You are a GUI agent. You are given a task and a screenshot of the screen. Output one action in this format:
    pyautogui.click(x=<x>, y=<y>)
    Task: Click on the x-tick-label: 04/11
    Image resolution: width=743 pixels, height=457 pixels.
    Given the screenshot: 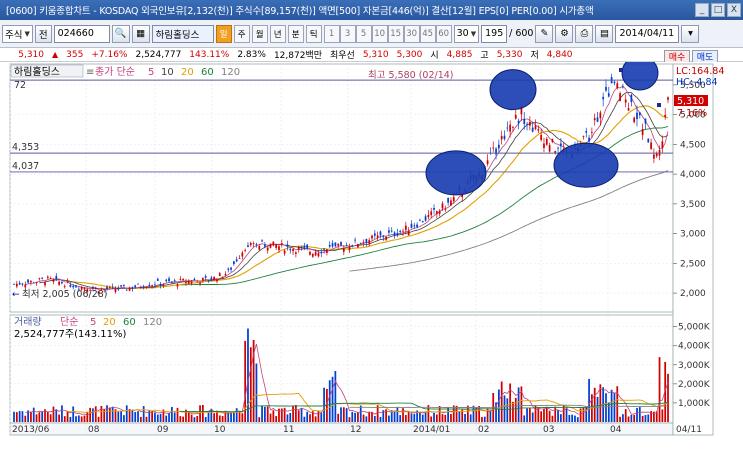 What is the action you would take?
    pyautogui.click(x=689, y=430)
    